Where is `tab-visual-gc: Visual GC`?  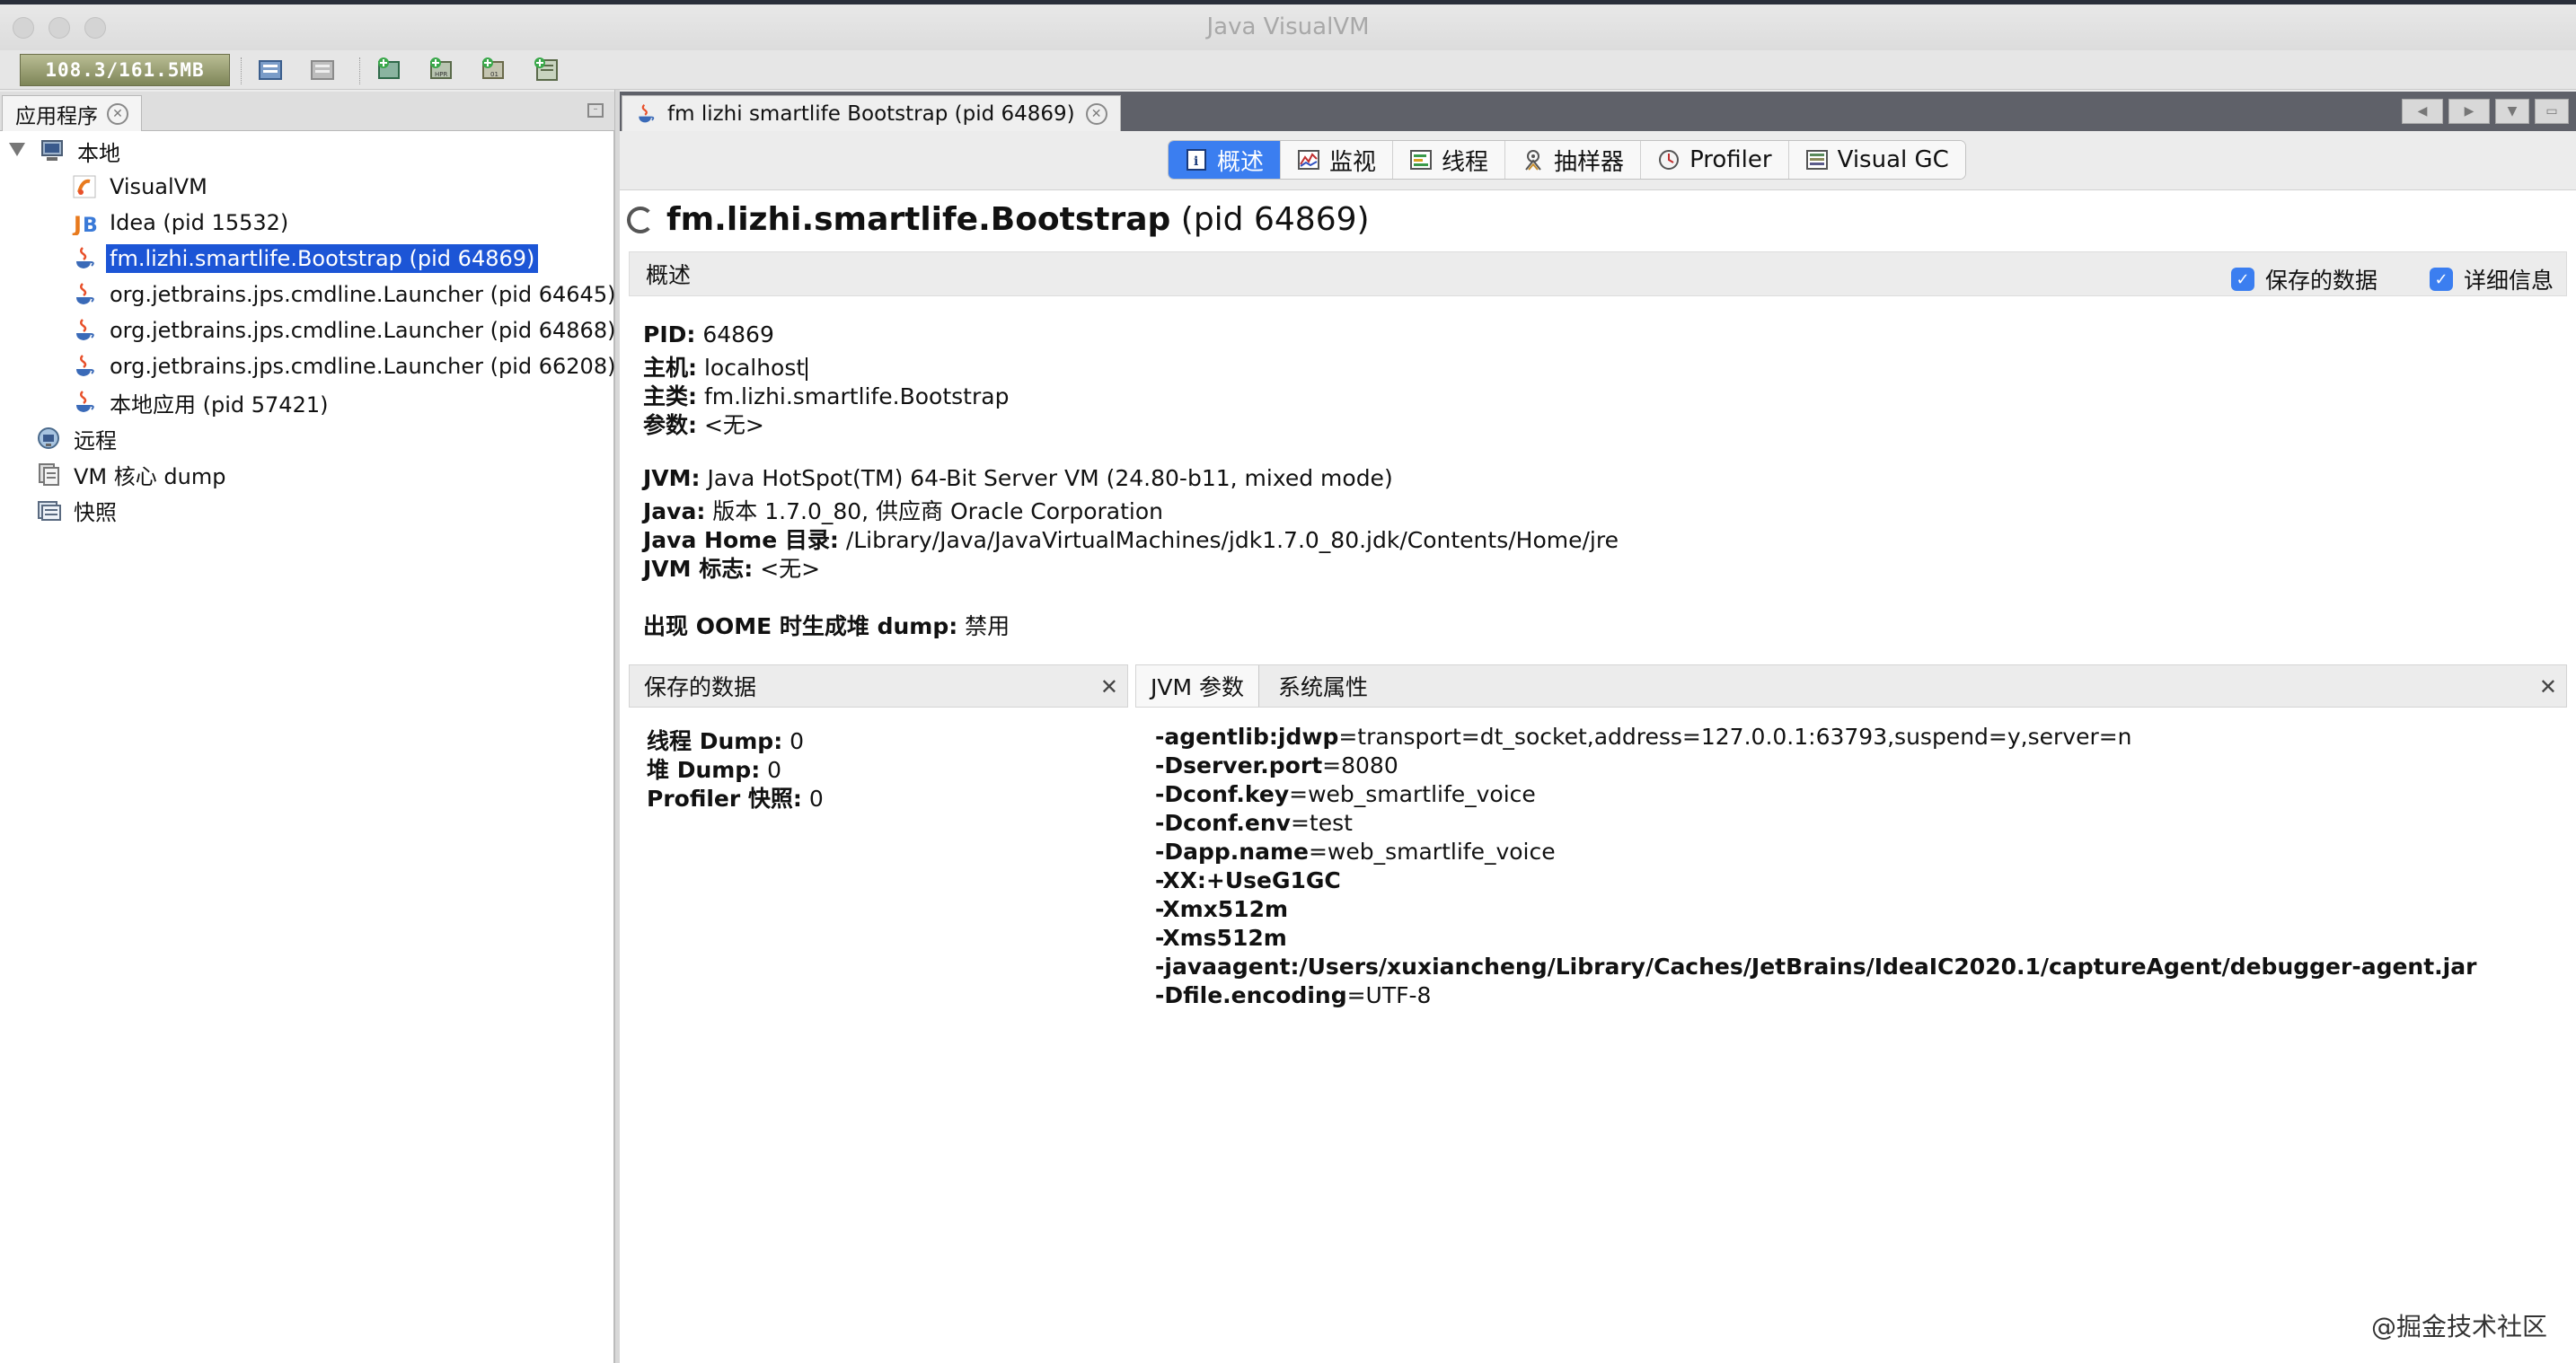
tab-visual-gc: Visual GC is located at coordinates (1876, 160).